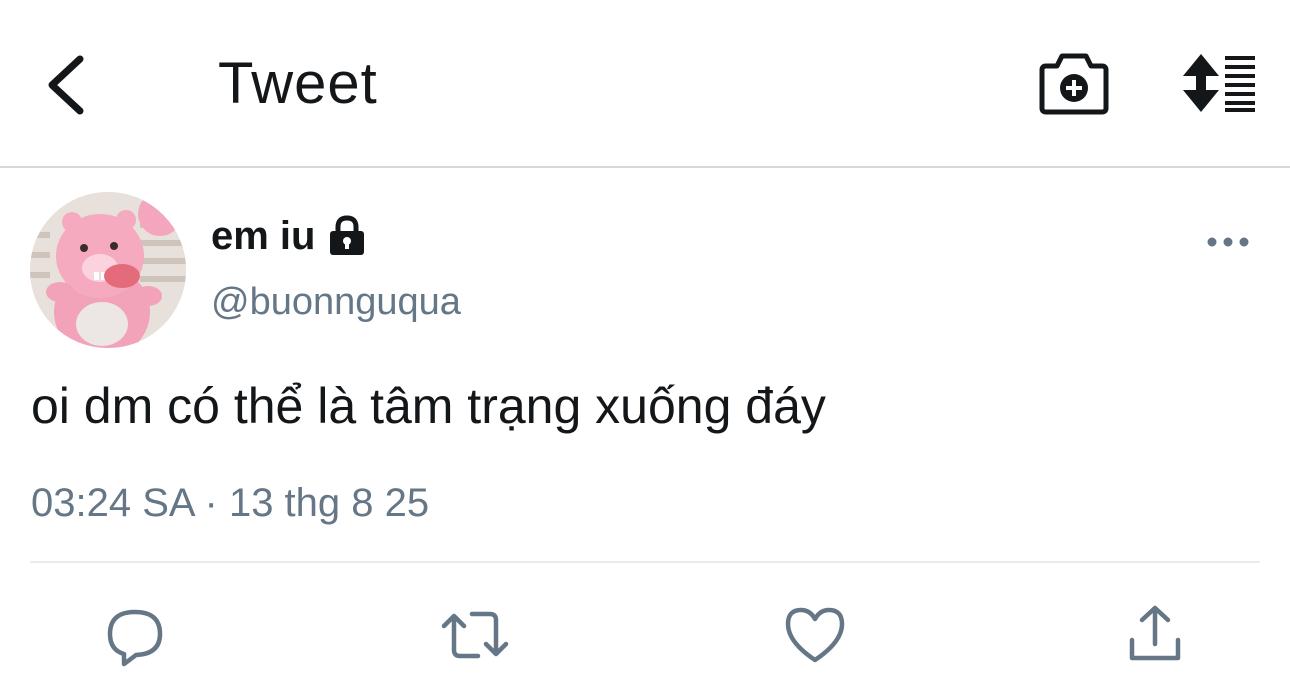 The height and width of the screenshot is (699, 1290). I want to click on author-name-row: em iu, so click(290, 236).